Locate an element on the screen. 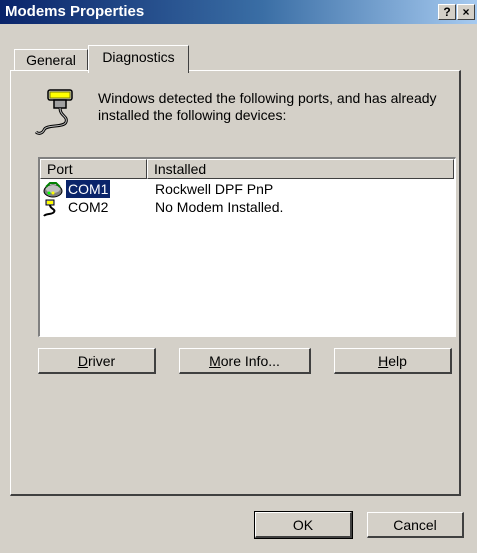 This screenshot has height=553, width=477. installed-cell: No Modem Installed. is located at coordinates (219, 207).